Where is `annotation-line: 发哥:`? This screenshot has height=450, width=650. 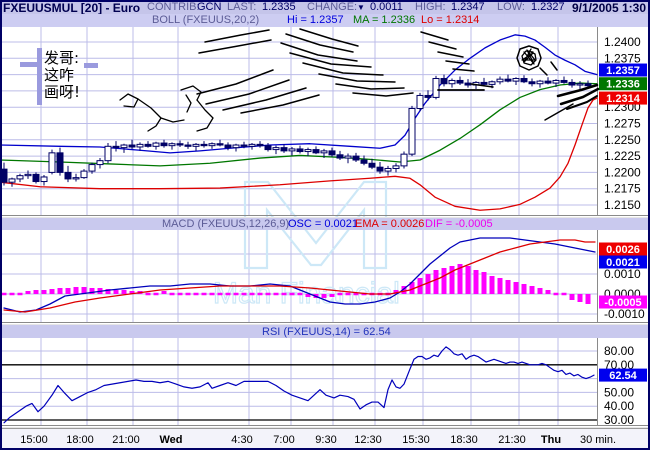 annotation-line: 发哥: is located at coordinates (62, 58).